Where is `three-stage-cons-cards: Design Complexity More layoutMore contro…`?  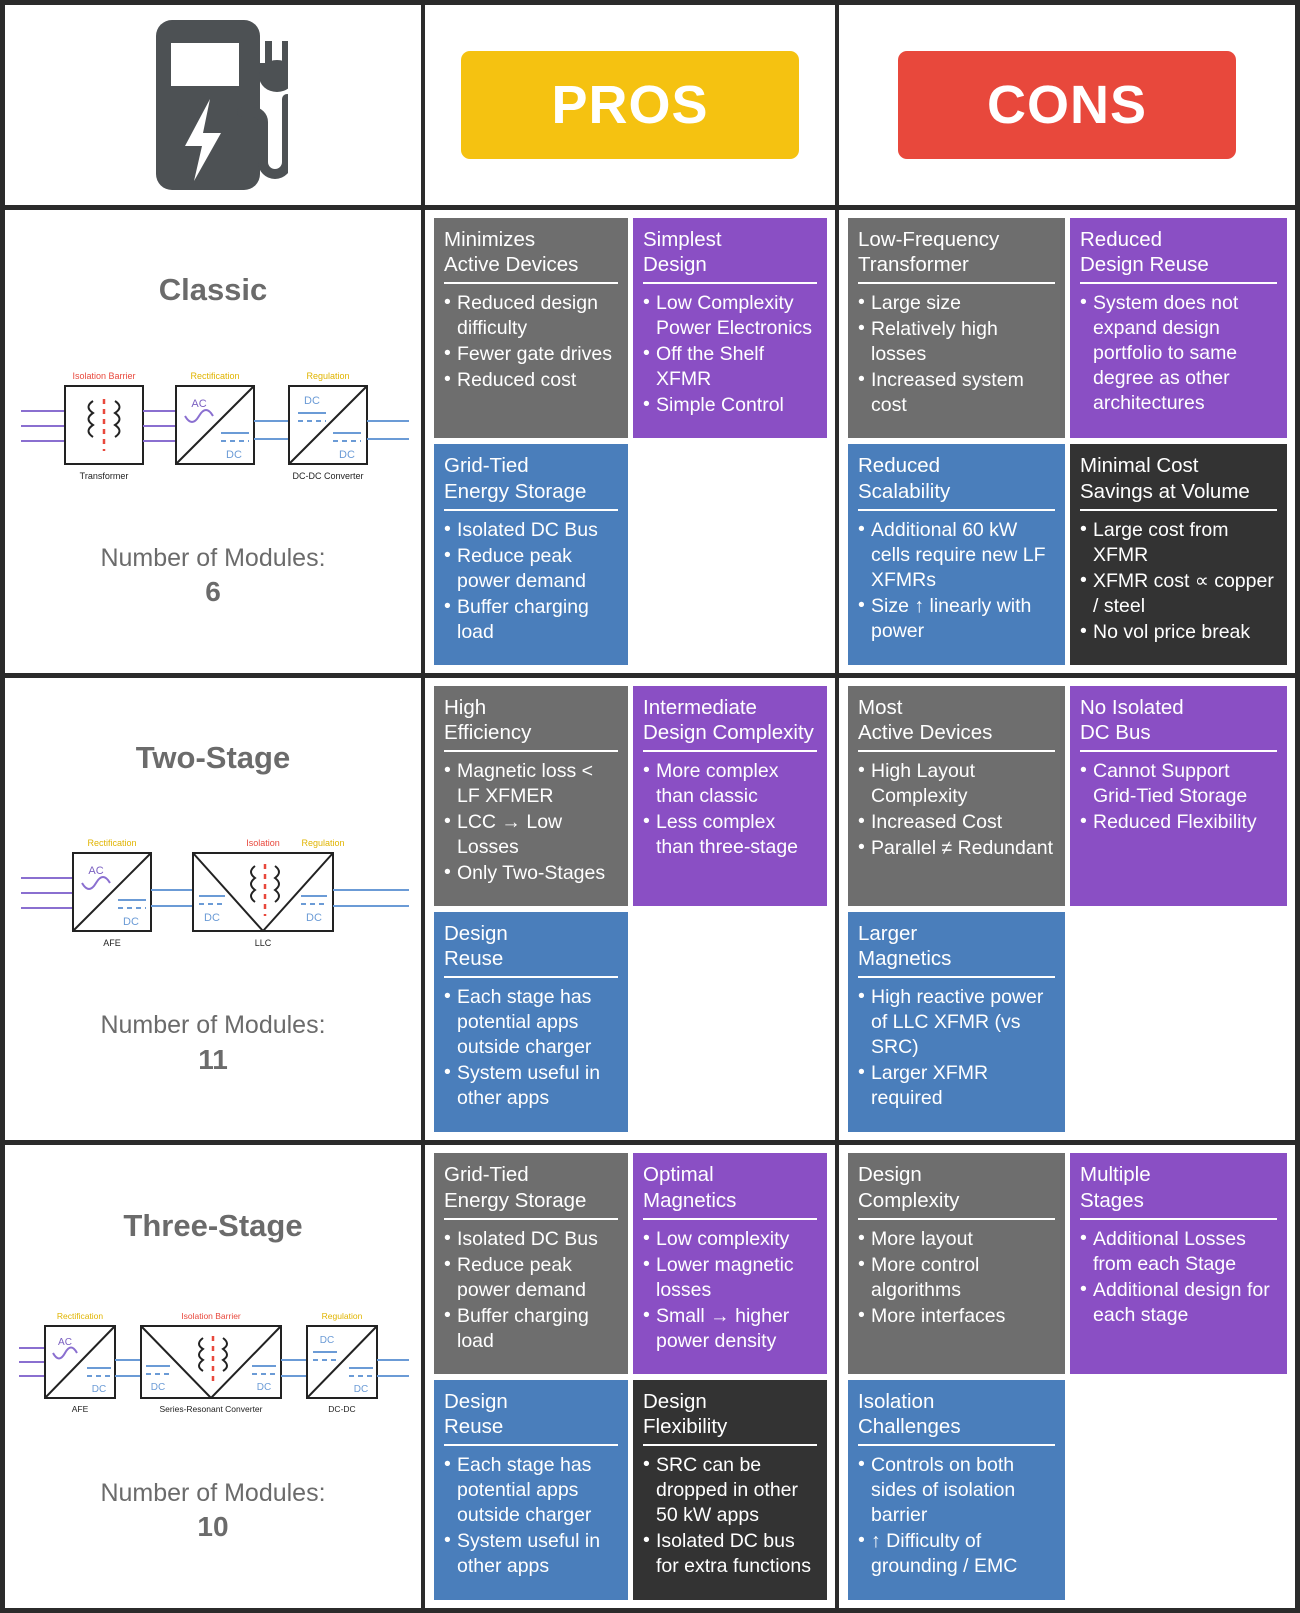
three-stage-cons-cards: Design Complexity More layoutMore contro… is located at coordinates (1067, 1376).